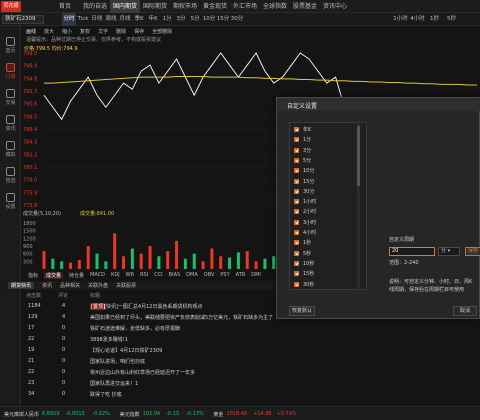 The width and height of the screenshot is (480, 420). What do you see at coordinates (224, 275) in the screenshot?
I see `indicator-tab: PSY` at bounding box center [224, 275].